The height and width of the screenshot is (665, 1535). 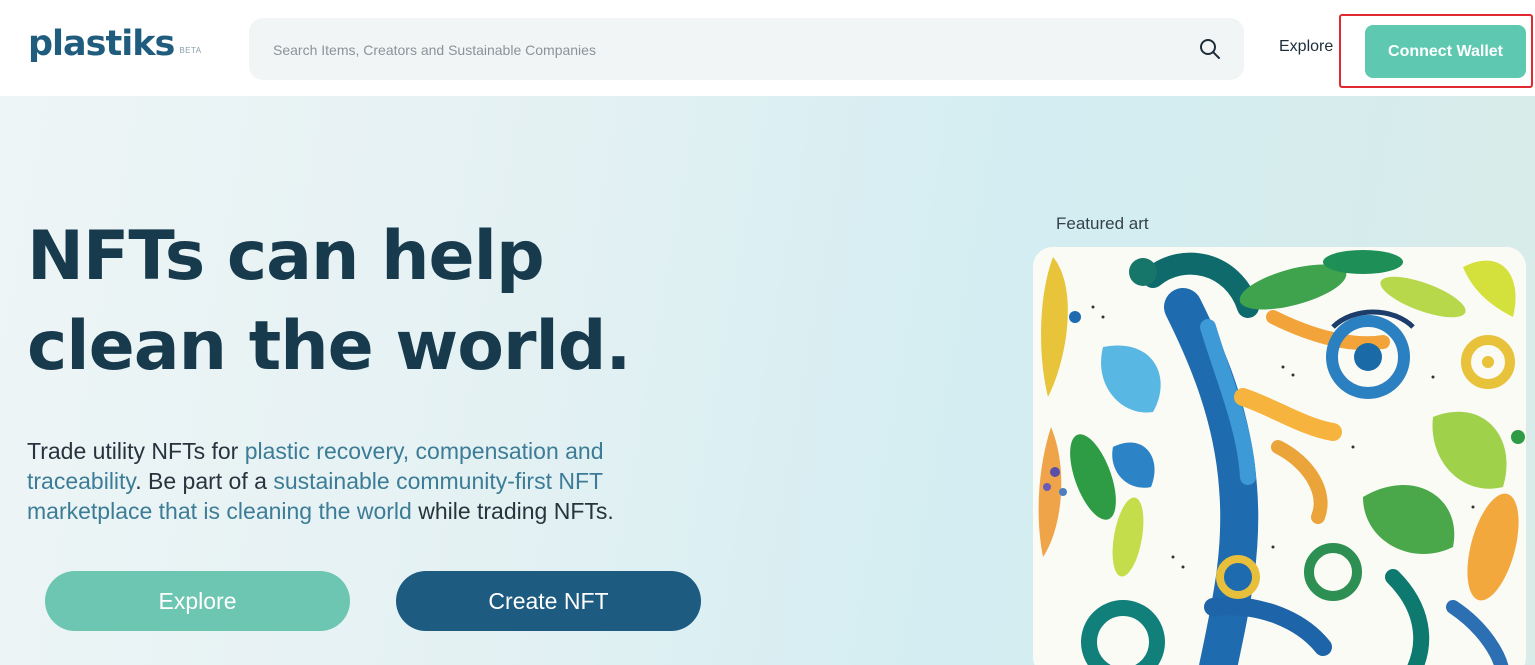 What do you see at coordinates (723, 50) in the screenshot?
I see `search-input` at bounding box center [723, 50].